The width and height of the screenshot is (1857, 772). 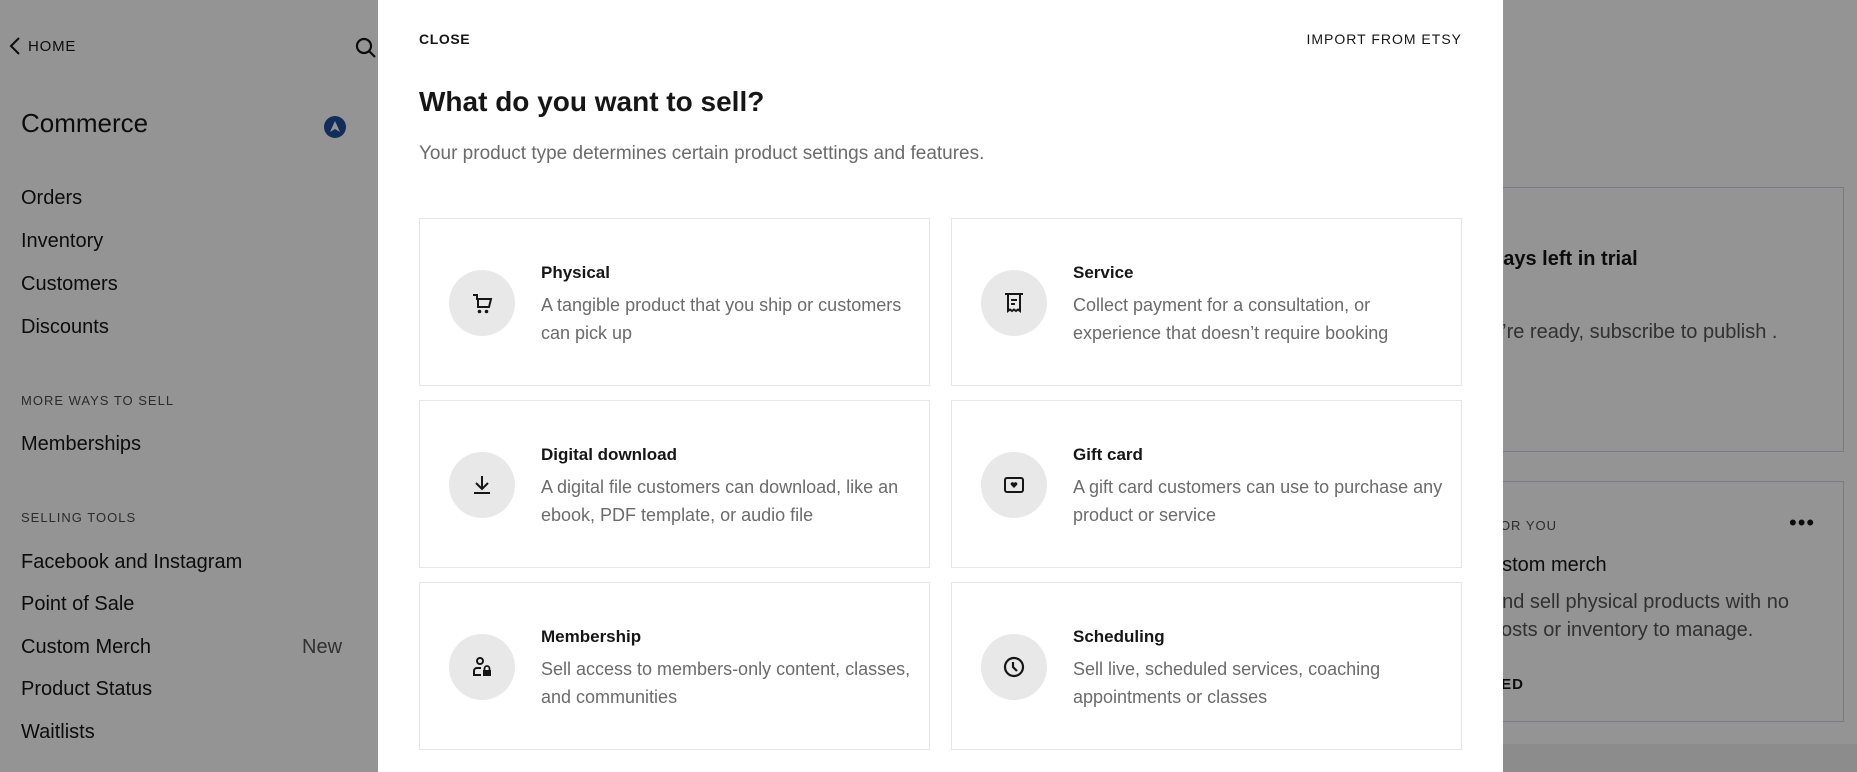 I want to click on option-title: Service, so click(x=1103, y=272).